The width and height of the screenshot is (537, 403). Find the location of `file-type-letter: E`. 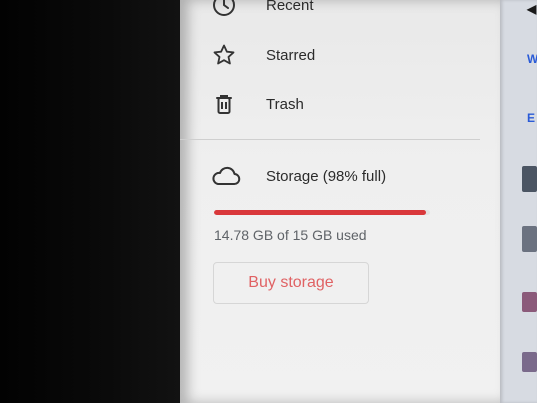

file-type-letter: E is located at coordinates (531, 118).